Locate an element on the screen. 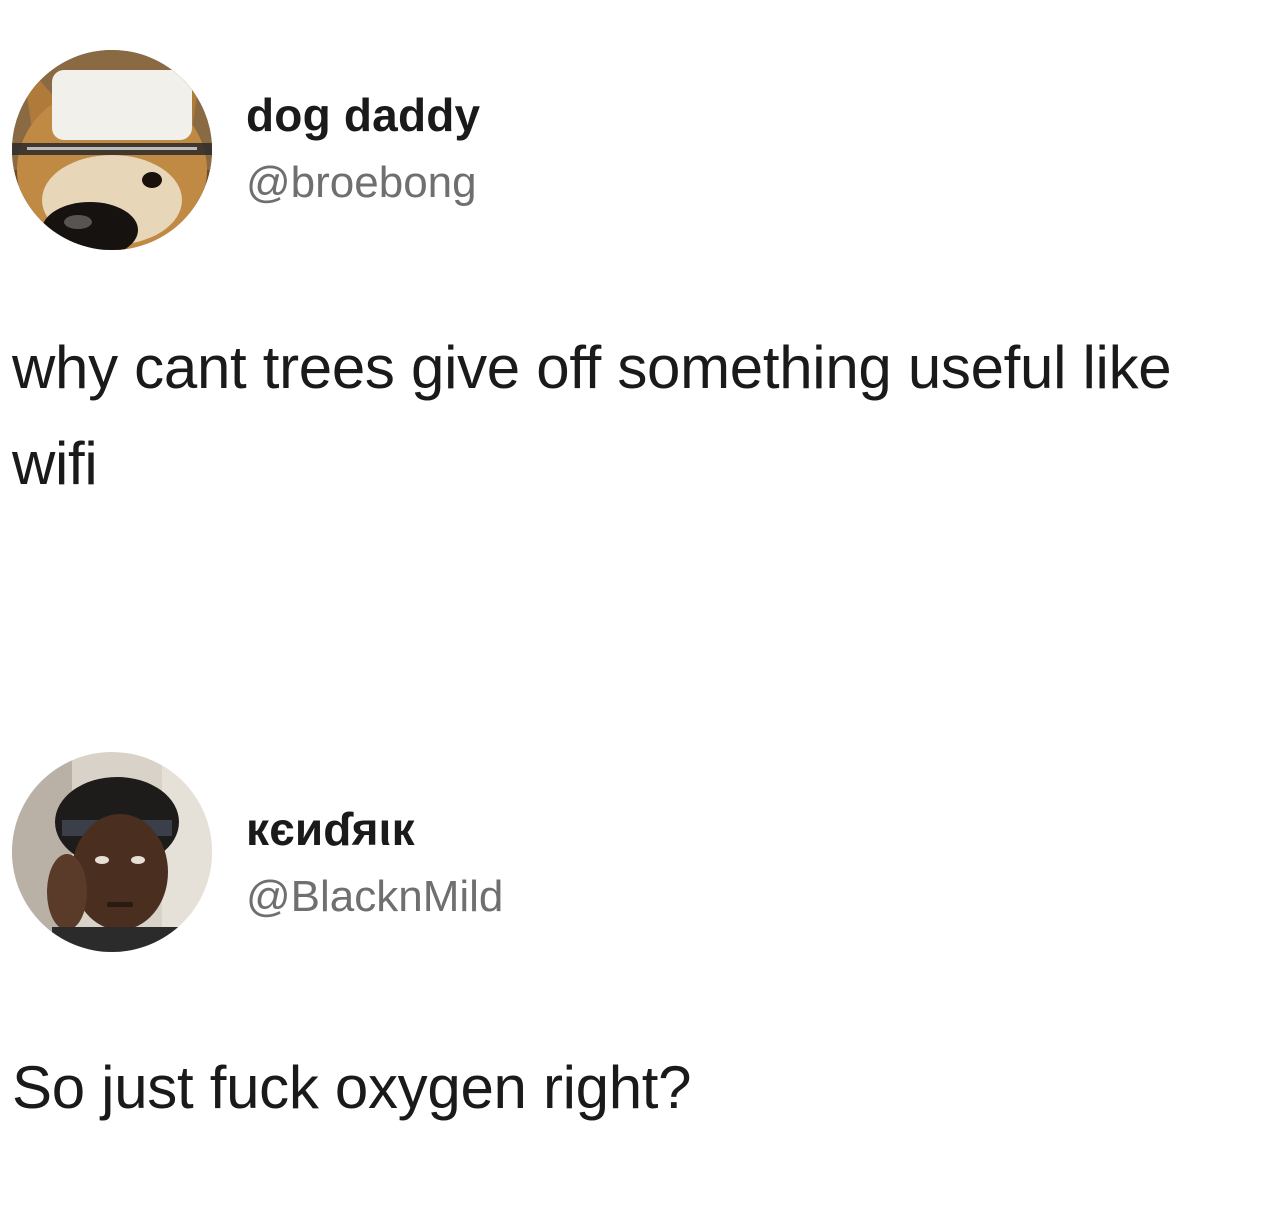 The height and width of the screenshot is (1213, 1280). dog-avatar-icon is located at coordinates (112, 150).